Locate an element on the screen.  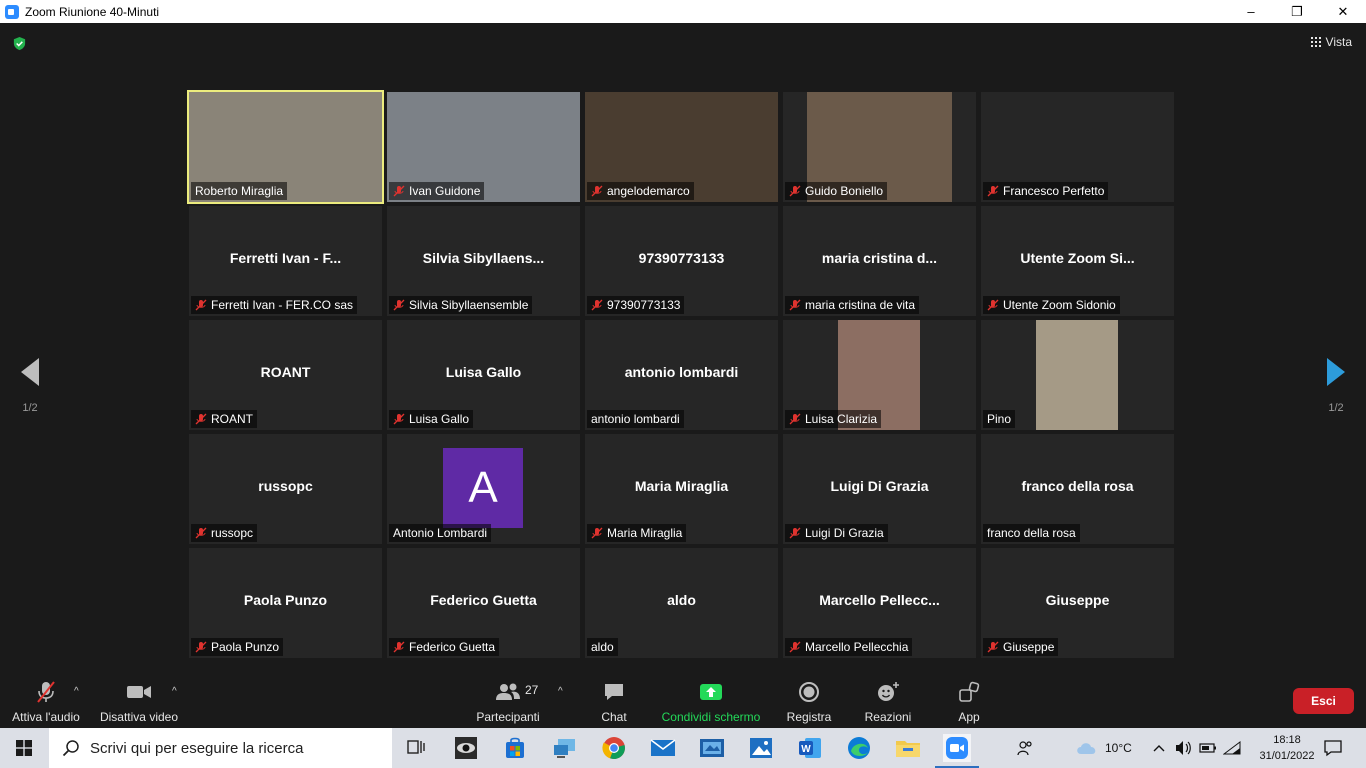
participant-tile: Roberto Miraglia is located at coordinates (285, 147).